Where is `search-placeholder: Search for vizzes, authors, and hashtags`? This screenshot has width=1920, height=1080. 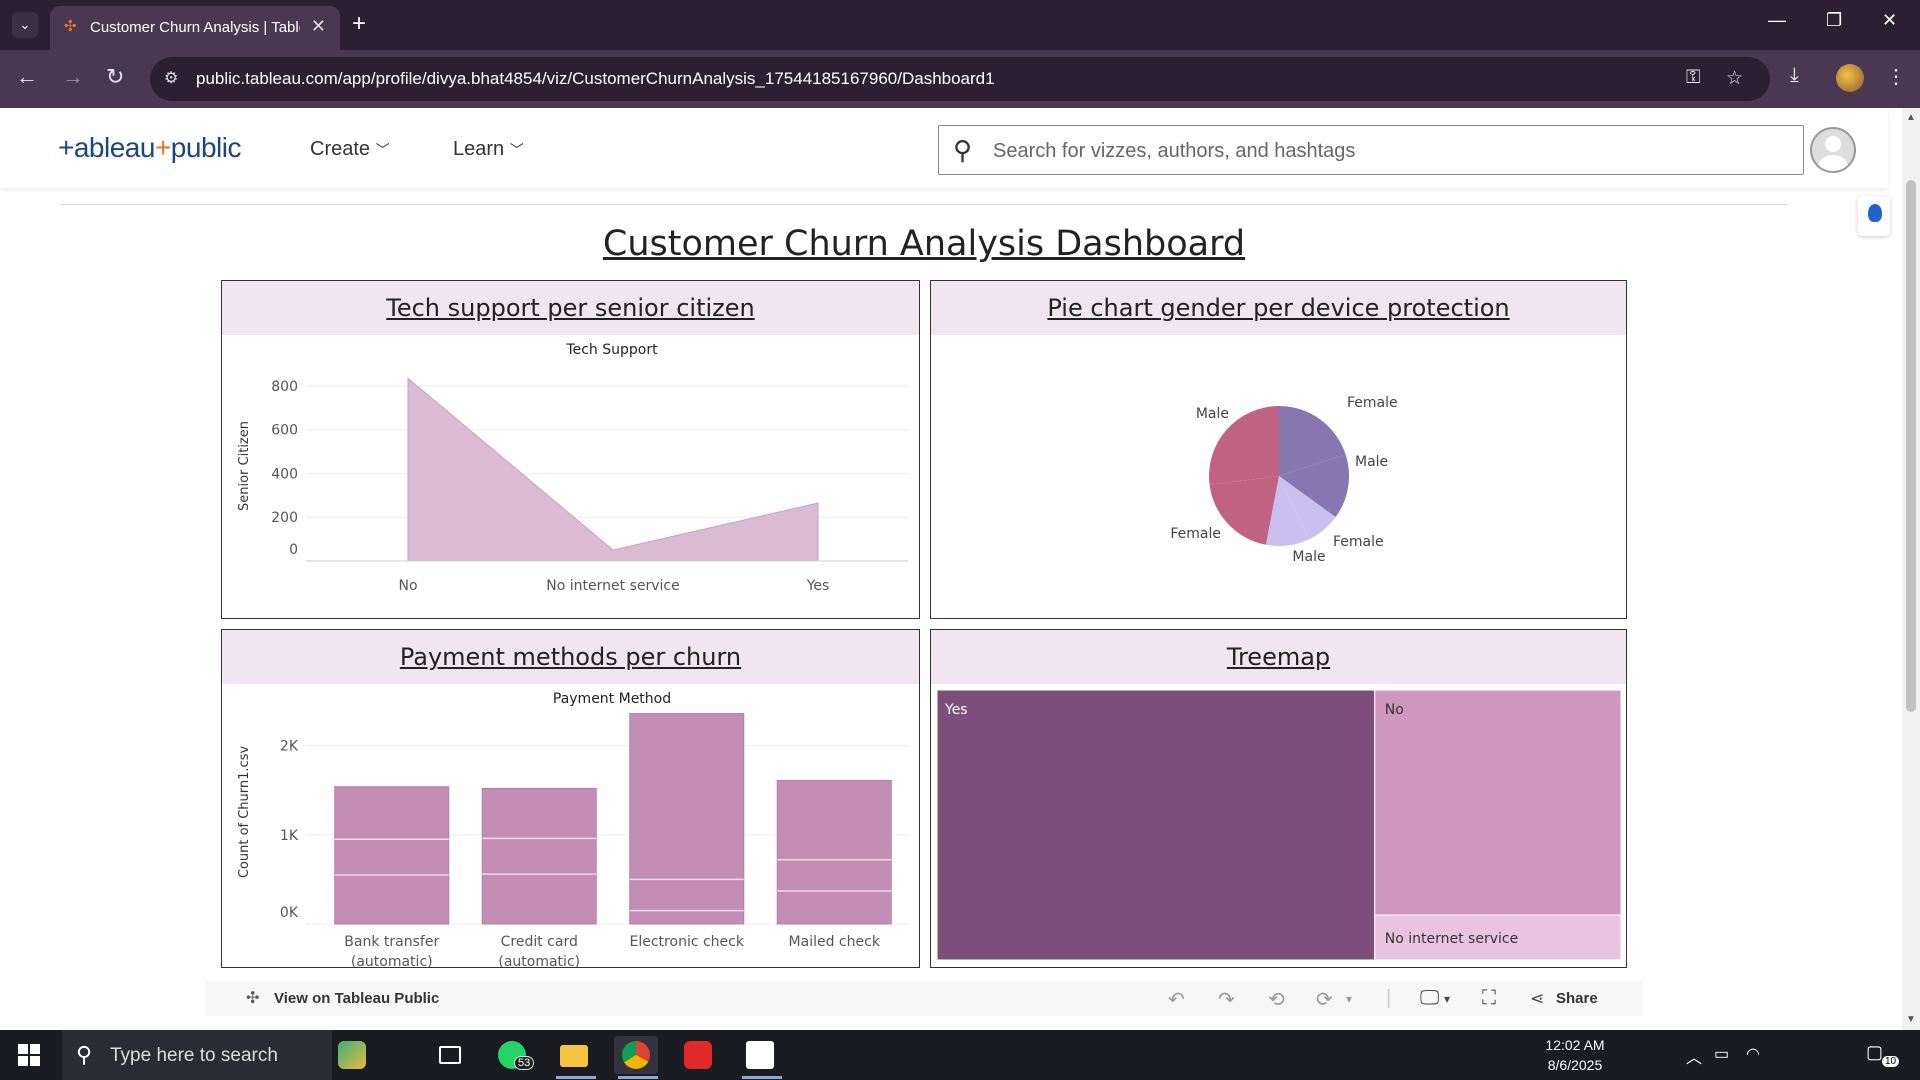 search-placeholder: Search for vizzes, authors, and hashtags is located at coordinates (1174, 151).